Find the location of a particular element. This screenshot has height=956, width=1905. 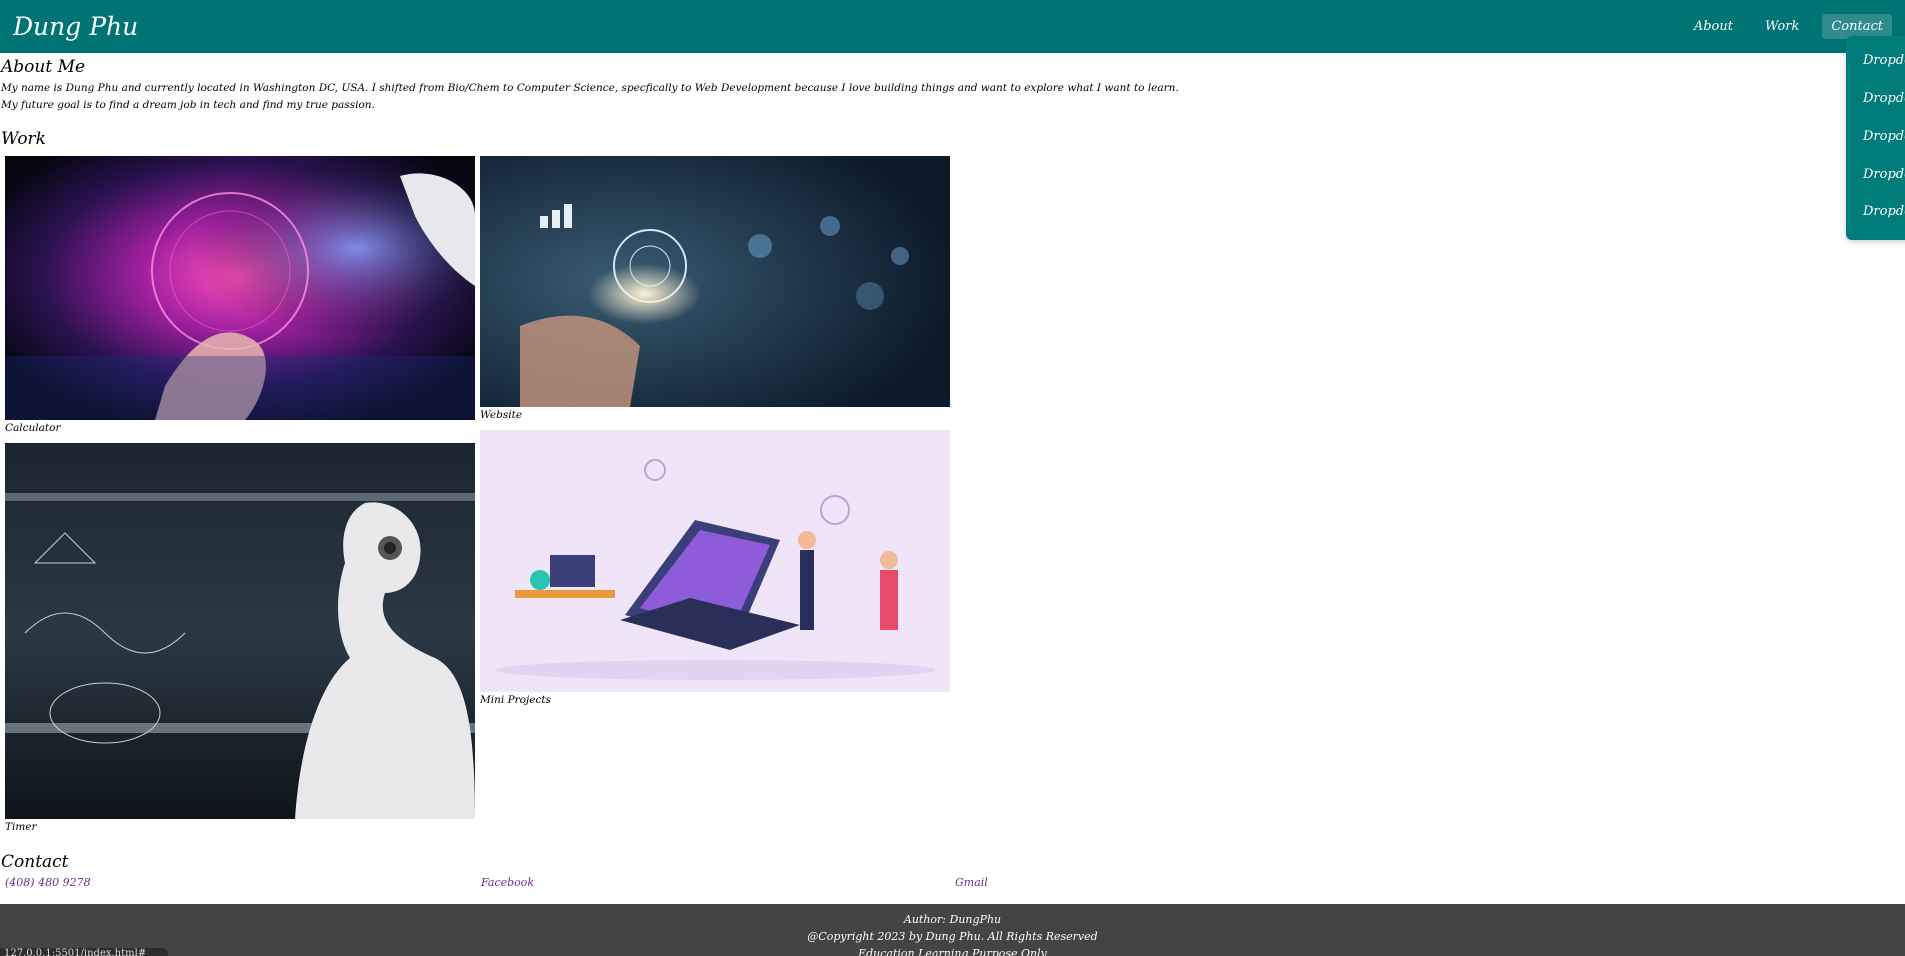

navbar: Dung Phu About Work Contact is located at coordinates (952, 26).